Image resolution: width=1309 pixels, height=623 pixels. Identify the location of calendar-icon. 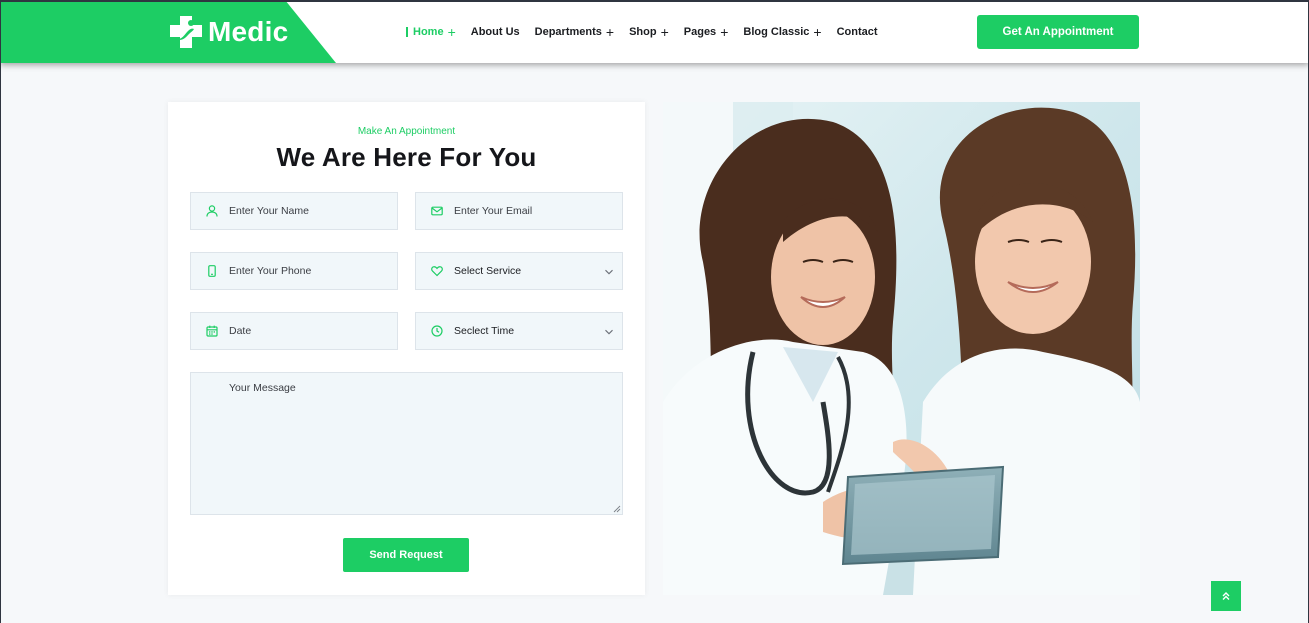
(212, 331).